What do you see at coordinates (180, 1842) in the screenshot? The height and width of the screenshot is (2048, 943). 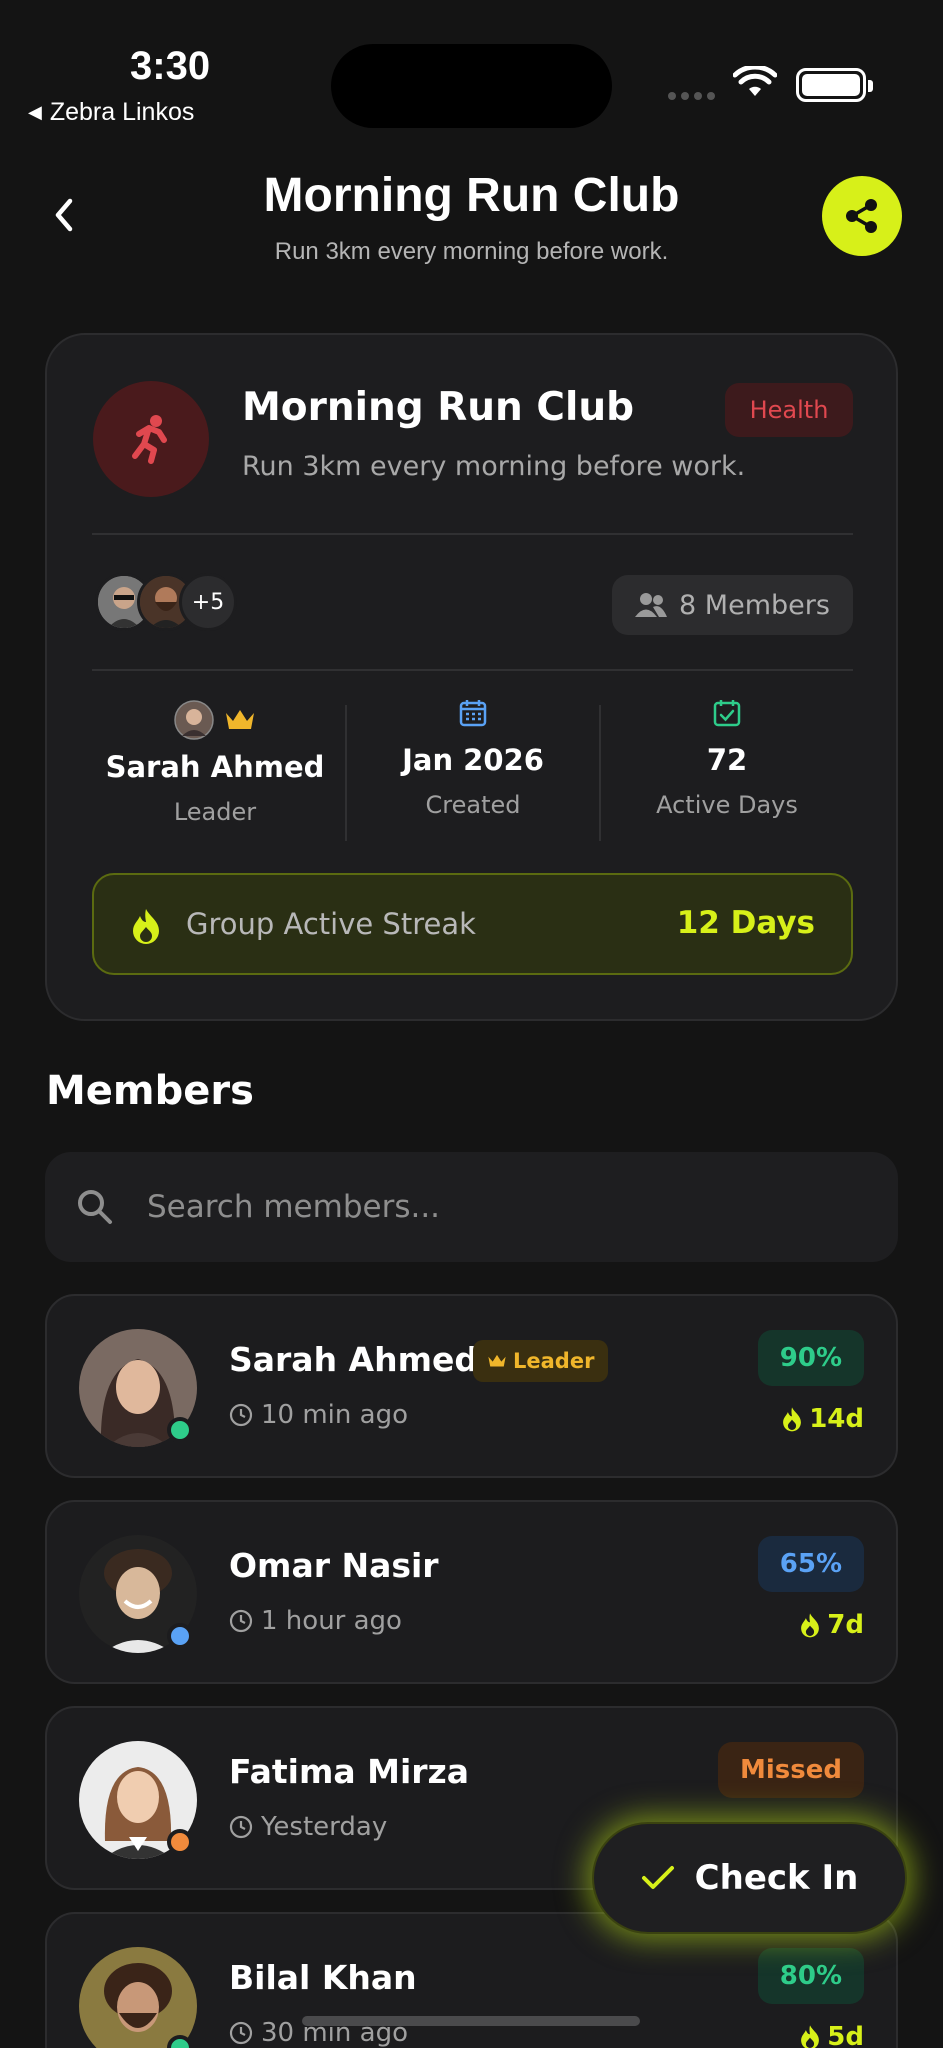 I see `idle-status-dot` at bounding box center [180, 1842].